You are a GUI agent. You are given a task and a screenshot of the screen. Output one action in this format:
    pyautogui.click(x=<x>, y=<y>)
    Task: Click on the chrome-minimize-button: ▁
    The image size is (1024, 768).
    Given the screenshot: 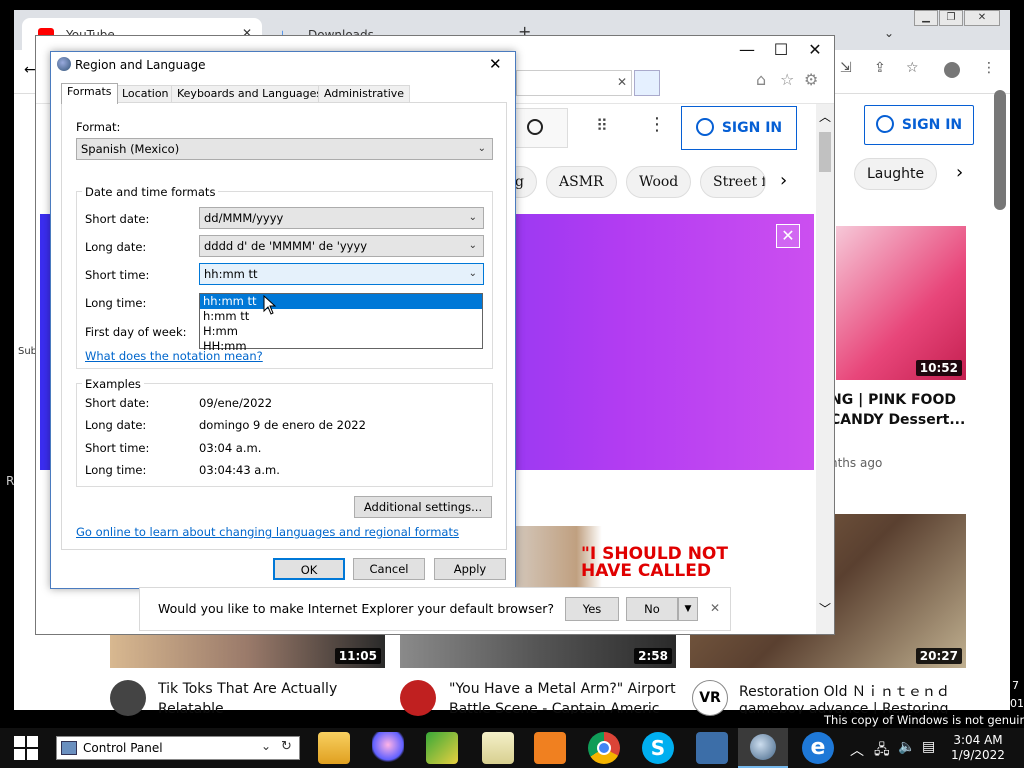 What is the action you would take?
    pyautogui.click(x=926, y=18)
    